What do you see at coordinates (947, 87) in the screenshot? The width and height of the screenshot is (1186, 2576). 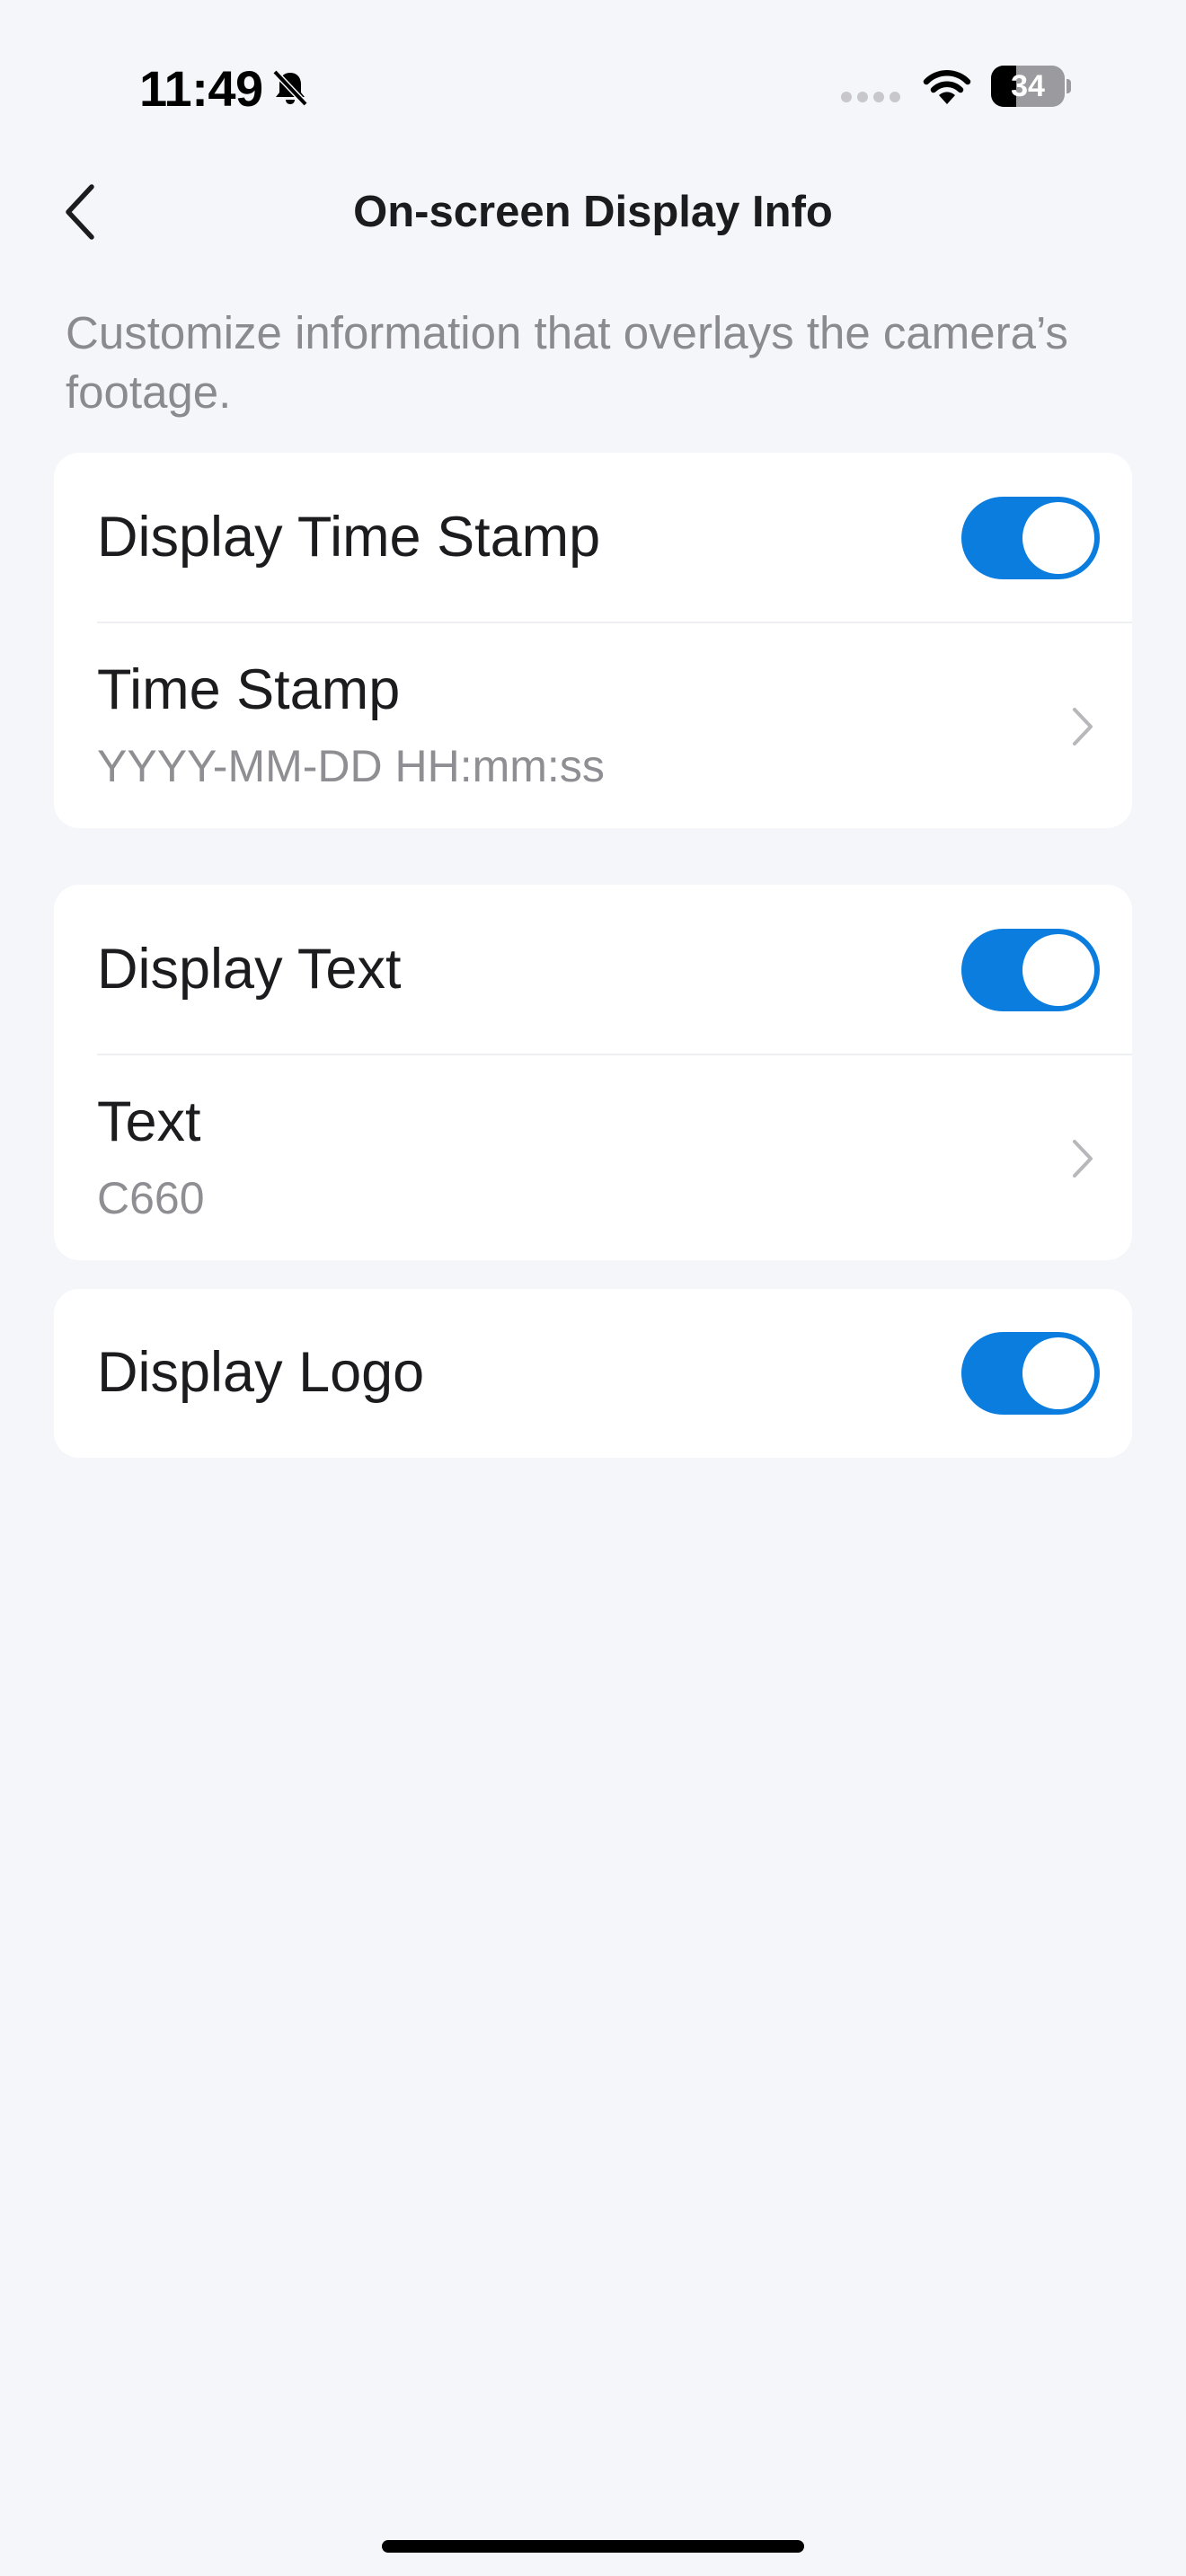 I see `wifi-icon` at bounding box center [947, 87].